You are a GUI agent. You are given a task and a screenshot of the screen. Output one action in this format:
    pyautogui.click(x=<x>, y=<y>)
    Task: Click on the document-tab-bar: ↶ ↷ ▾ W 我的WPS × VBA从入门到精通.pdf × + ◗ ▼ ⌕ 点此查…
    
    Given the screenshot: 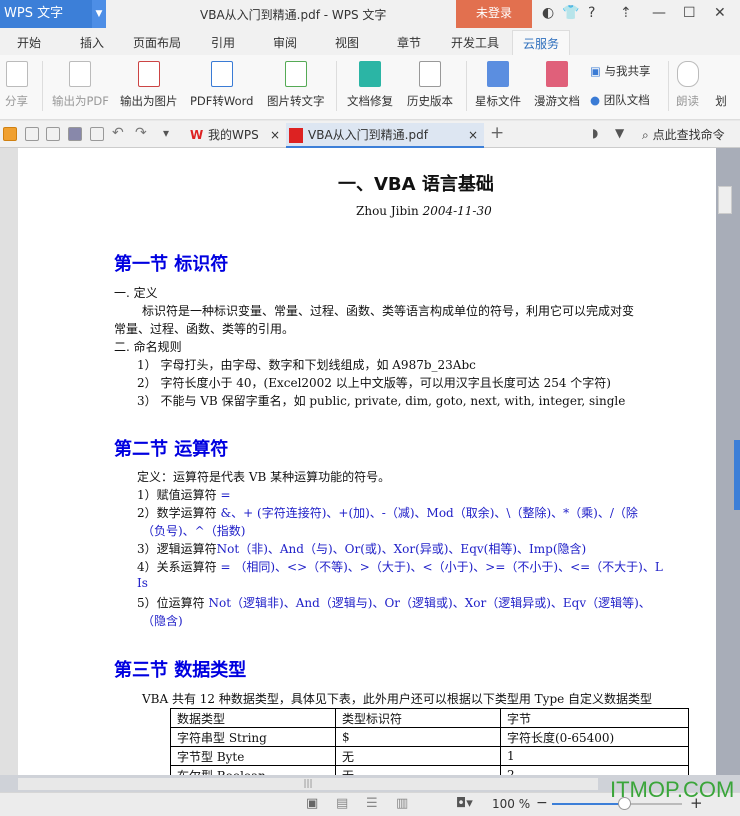 What is the action you would take?
    pyautogui.click(x=370, y=134)
    